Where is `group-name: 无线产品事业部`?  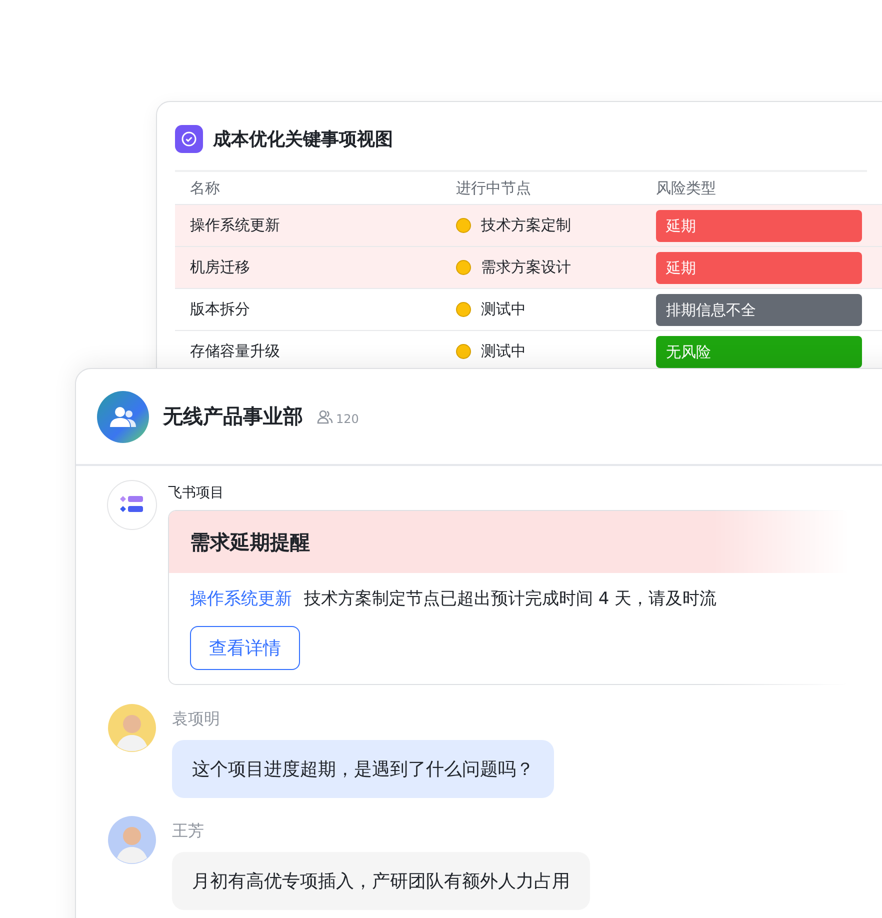 group-name: 无线产品事业部 is located at coordinates (233, 416).